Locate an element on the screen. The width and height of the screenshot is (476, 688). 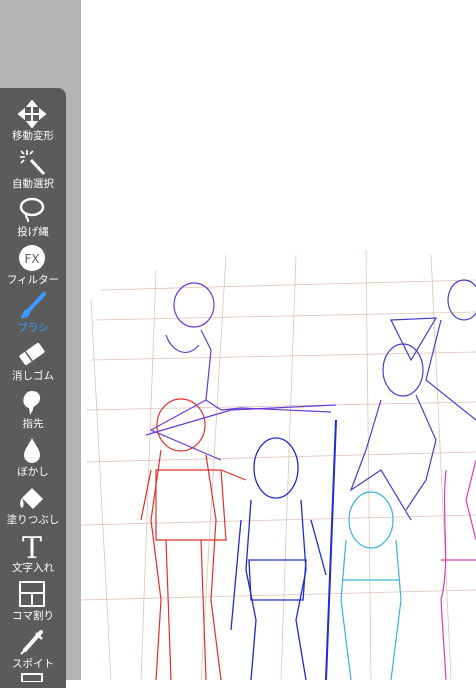
tool-eyedropper: スポイト is located at coordinates (33, 646).